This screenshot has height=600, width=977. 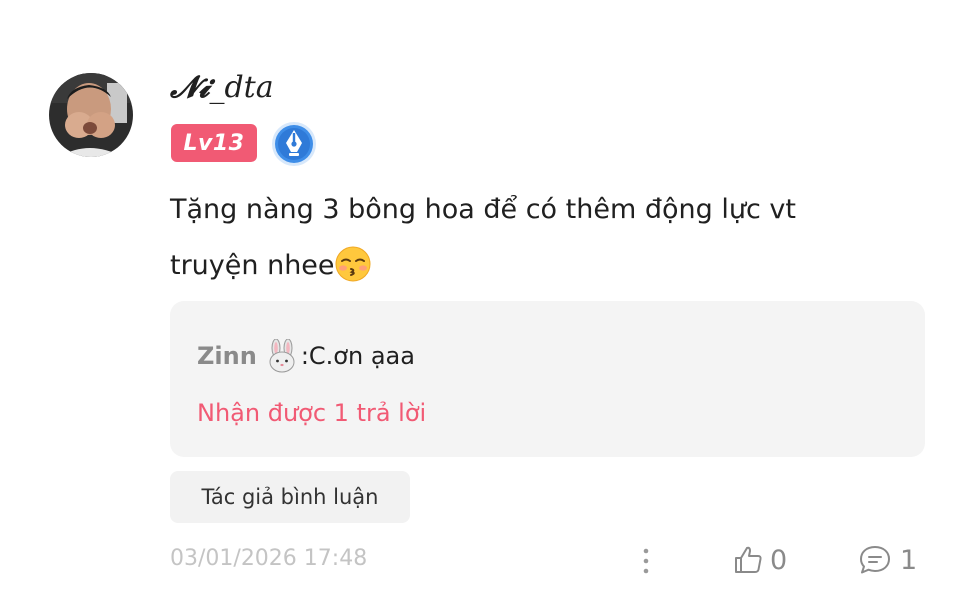 I want to click on reply-preview-line: Zinn : C.ơn ạaa, so click(x=306, y=356).